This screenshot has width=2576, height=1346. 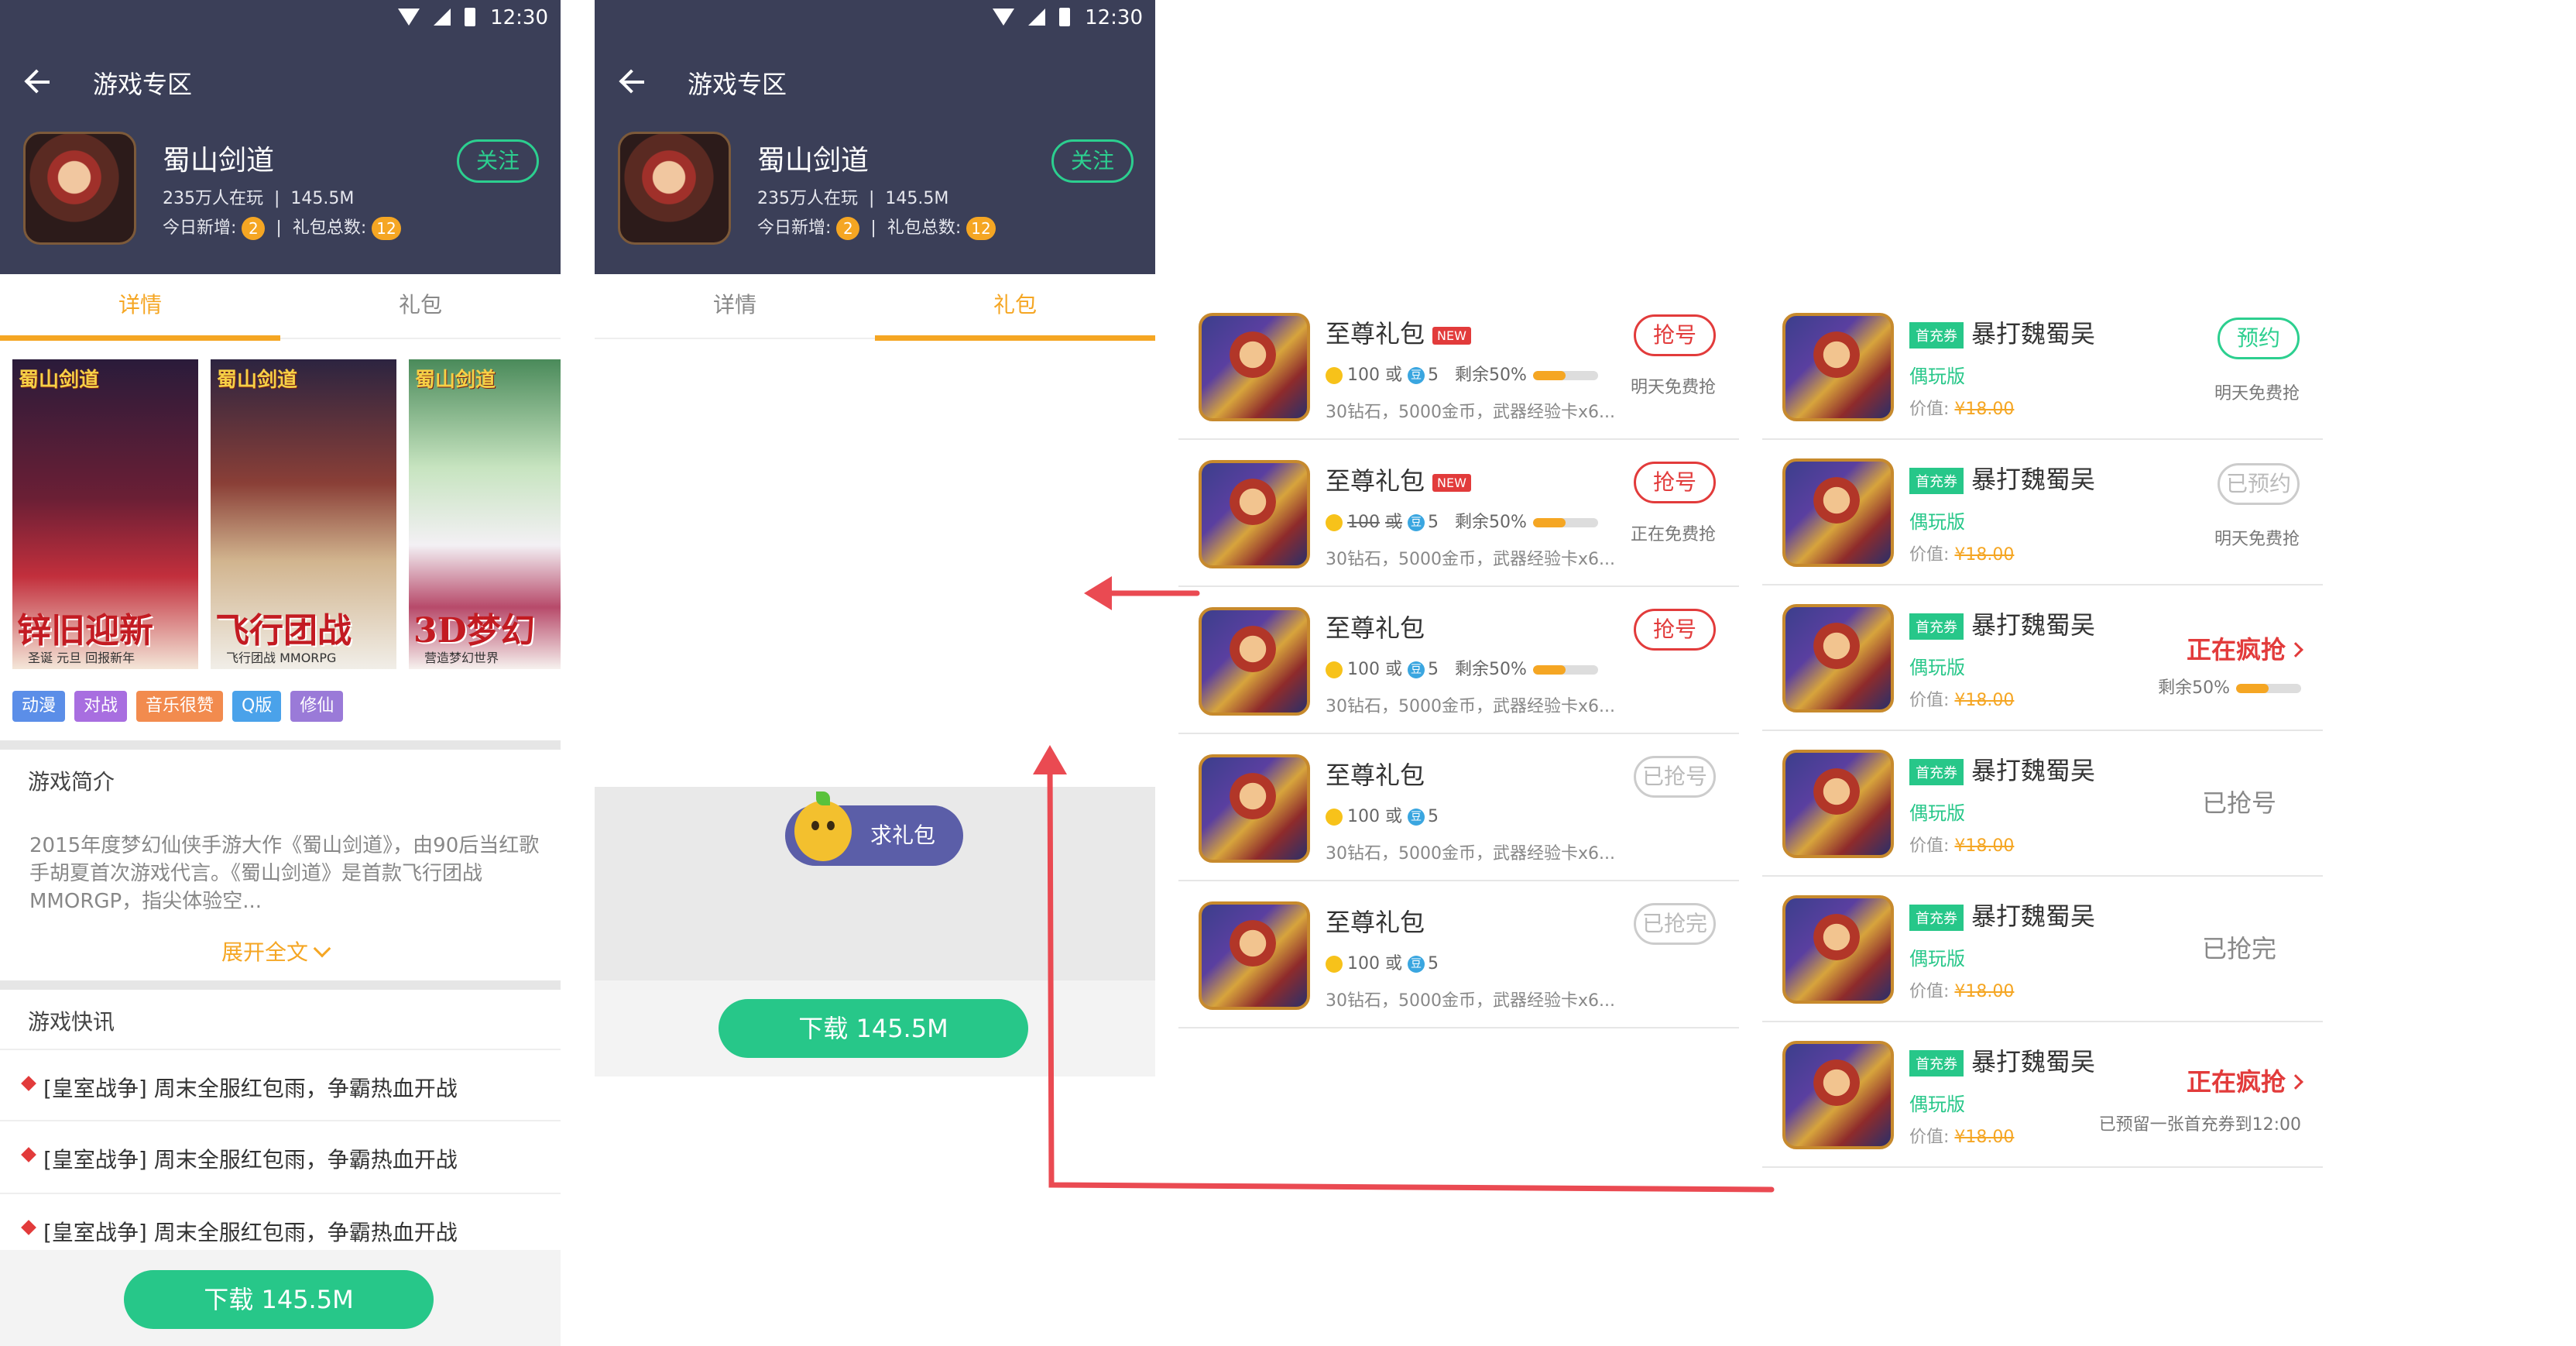 What do you see at coordinates (1050, 759) in the screenshot?
I see `arrowhead-up-icon` at bounding box center [1050, 759].